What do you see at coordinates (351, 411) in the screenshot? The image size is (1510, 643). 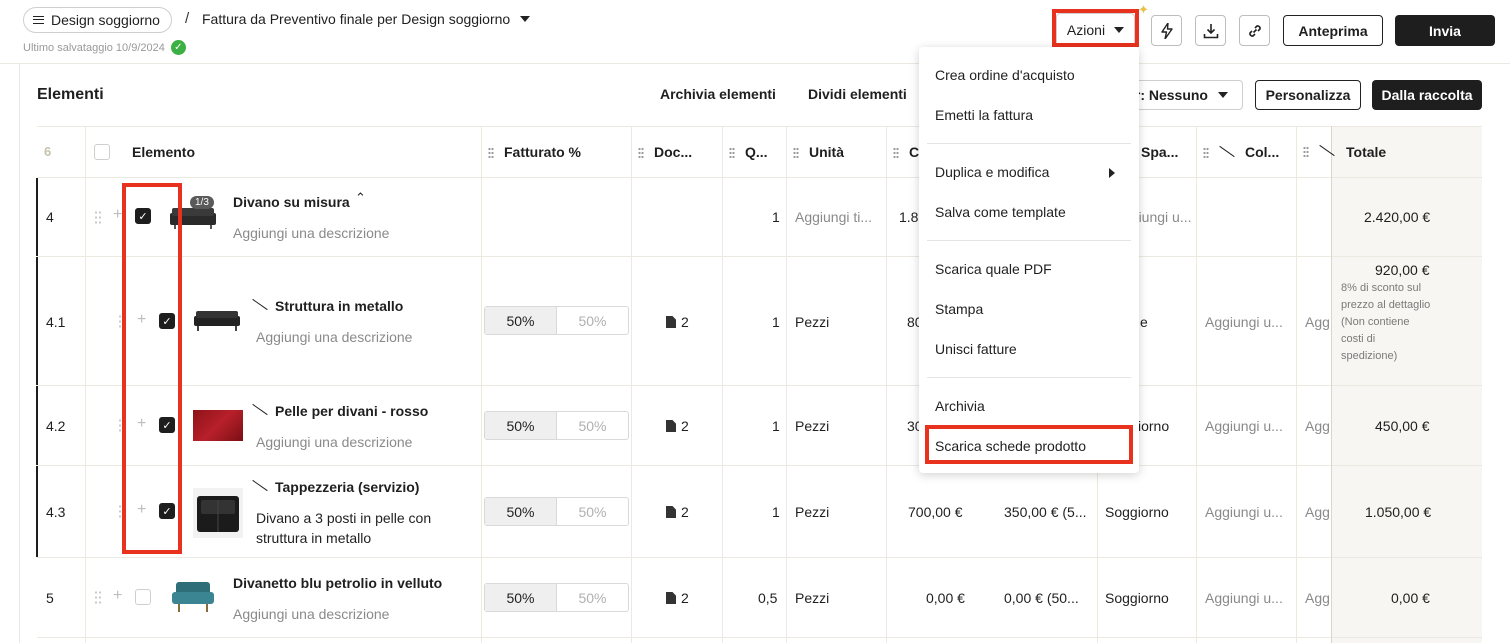 I see `item-name: Pelle per divani - rosso` at bounding box center [351, 411].